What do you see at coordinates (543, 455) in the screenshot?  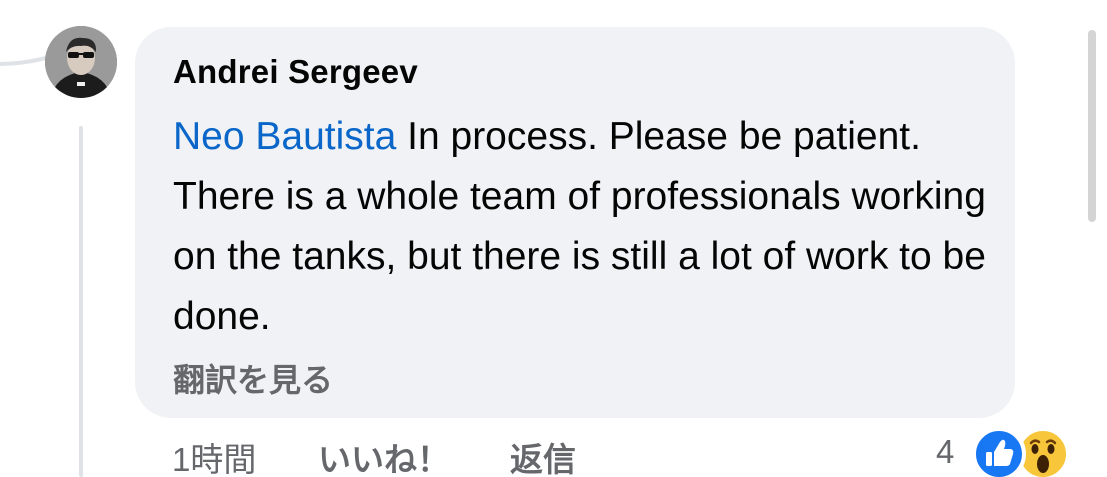 I see `reply-button: 返信` at bounding box center [543, 455].